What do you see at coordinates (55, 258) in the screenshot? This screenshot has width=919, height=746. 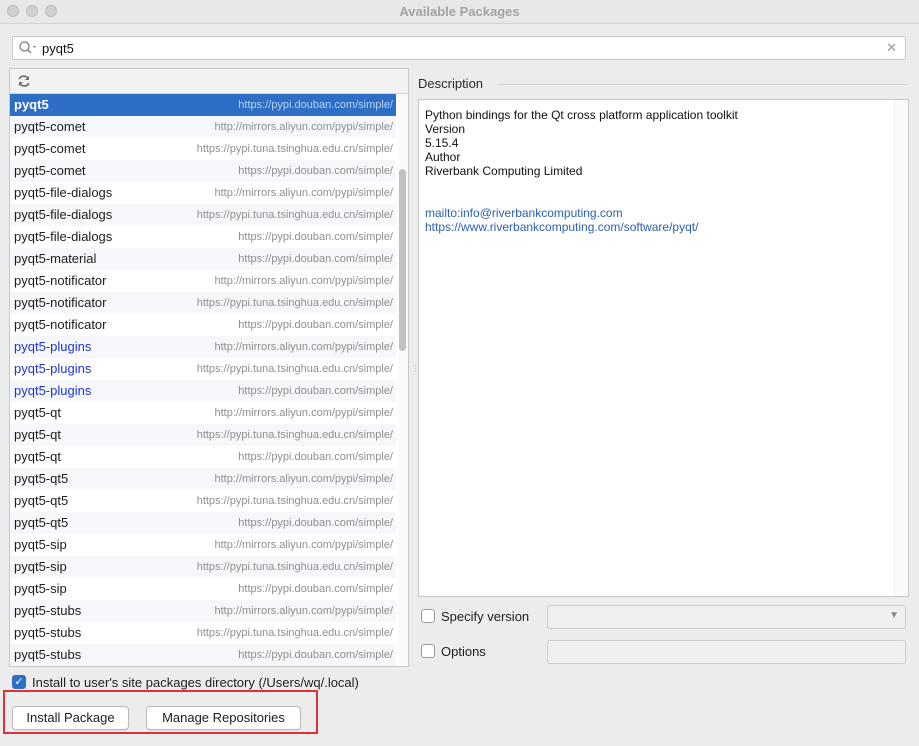 I see `package-name: pyqt5-material` at bounding box center [55, 258].